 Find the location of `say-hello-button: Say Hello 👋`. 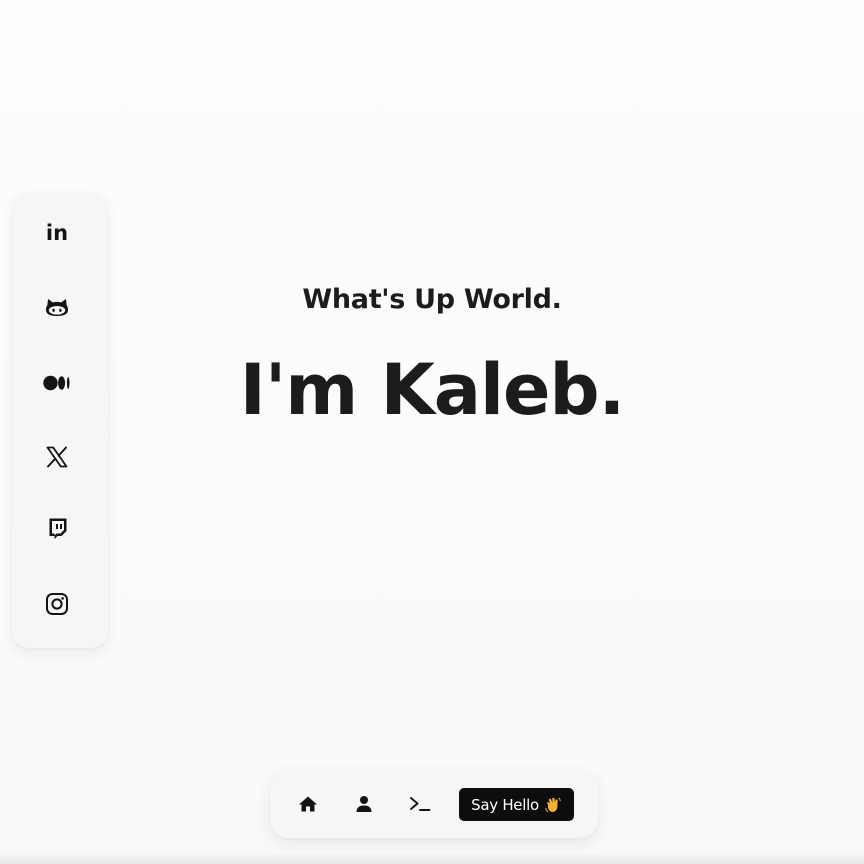

say-hello-button: Say Hello 👋 is located at coordinates (516, 804).